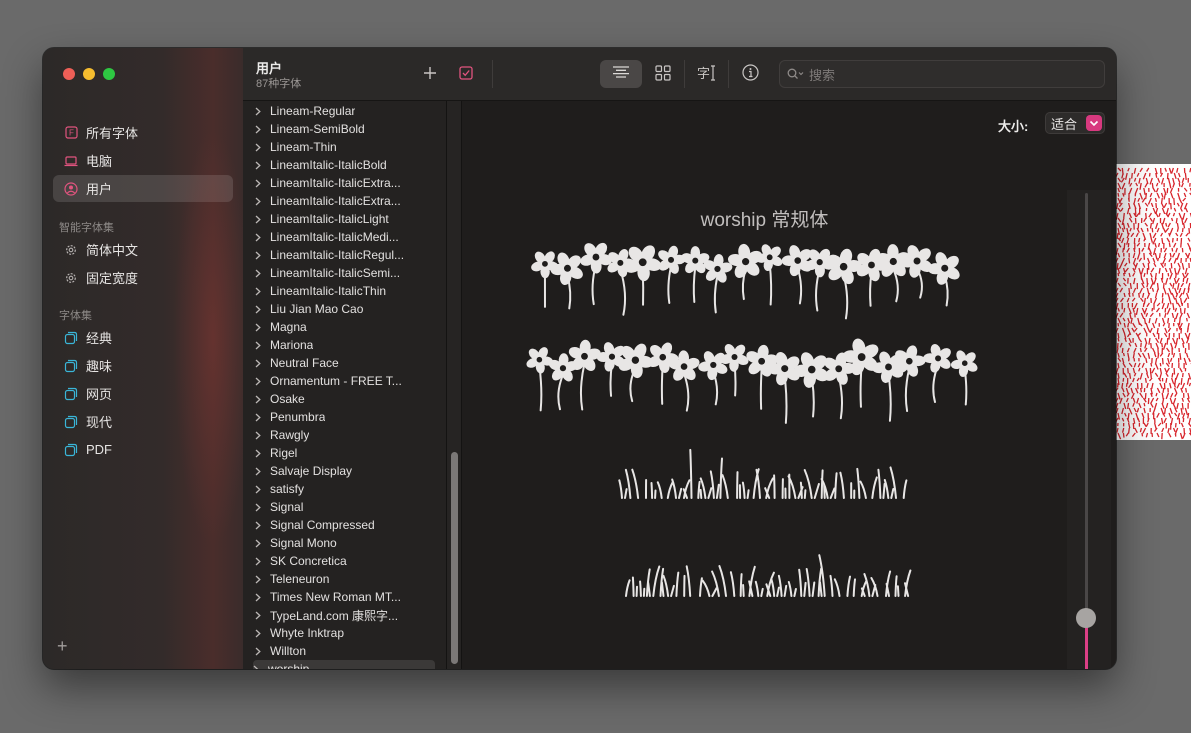 This screenshot has width=1191, height=733. Describe the element at coordinates (344, 309) in the screenshot. I see `font-list-item: Liu Jian Mao Cao` at that location.